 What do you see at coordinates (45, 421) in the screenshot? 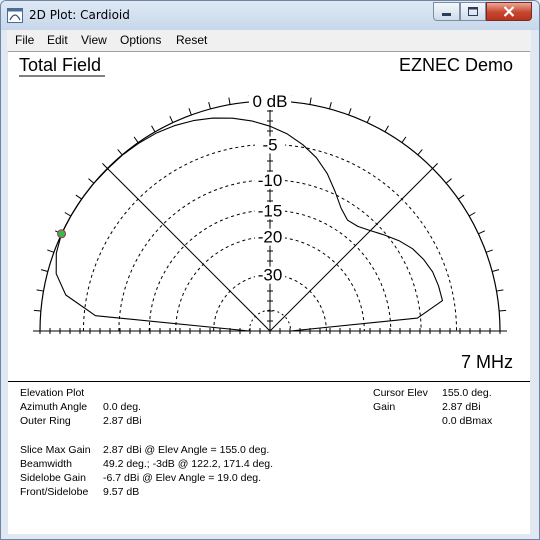
I see `info-label: Outer Ring` at bounding box center [45, 421].